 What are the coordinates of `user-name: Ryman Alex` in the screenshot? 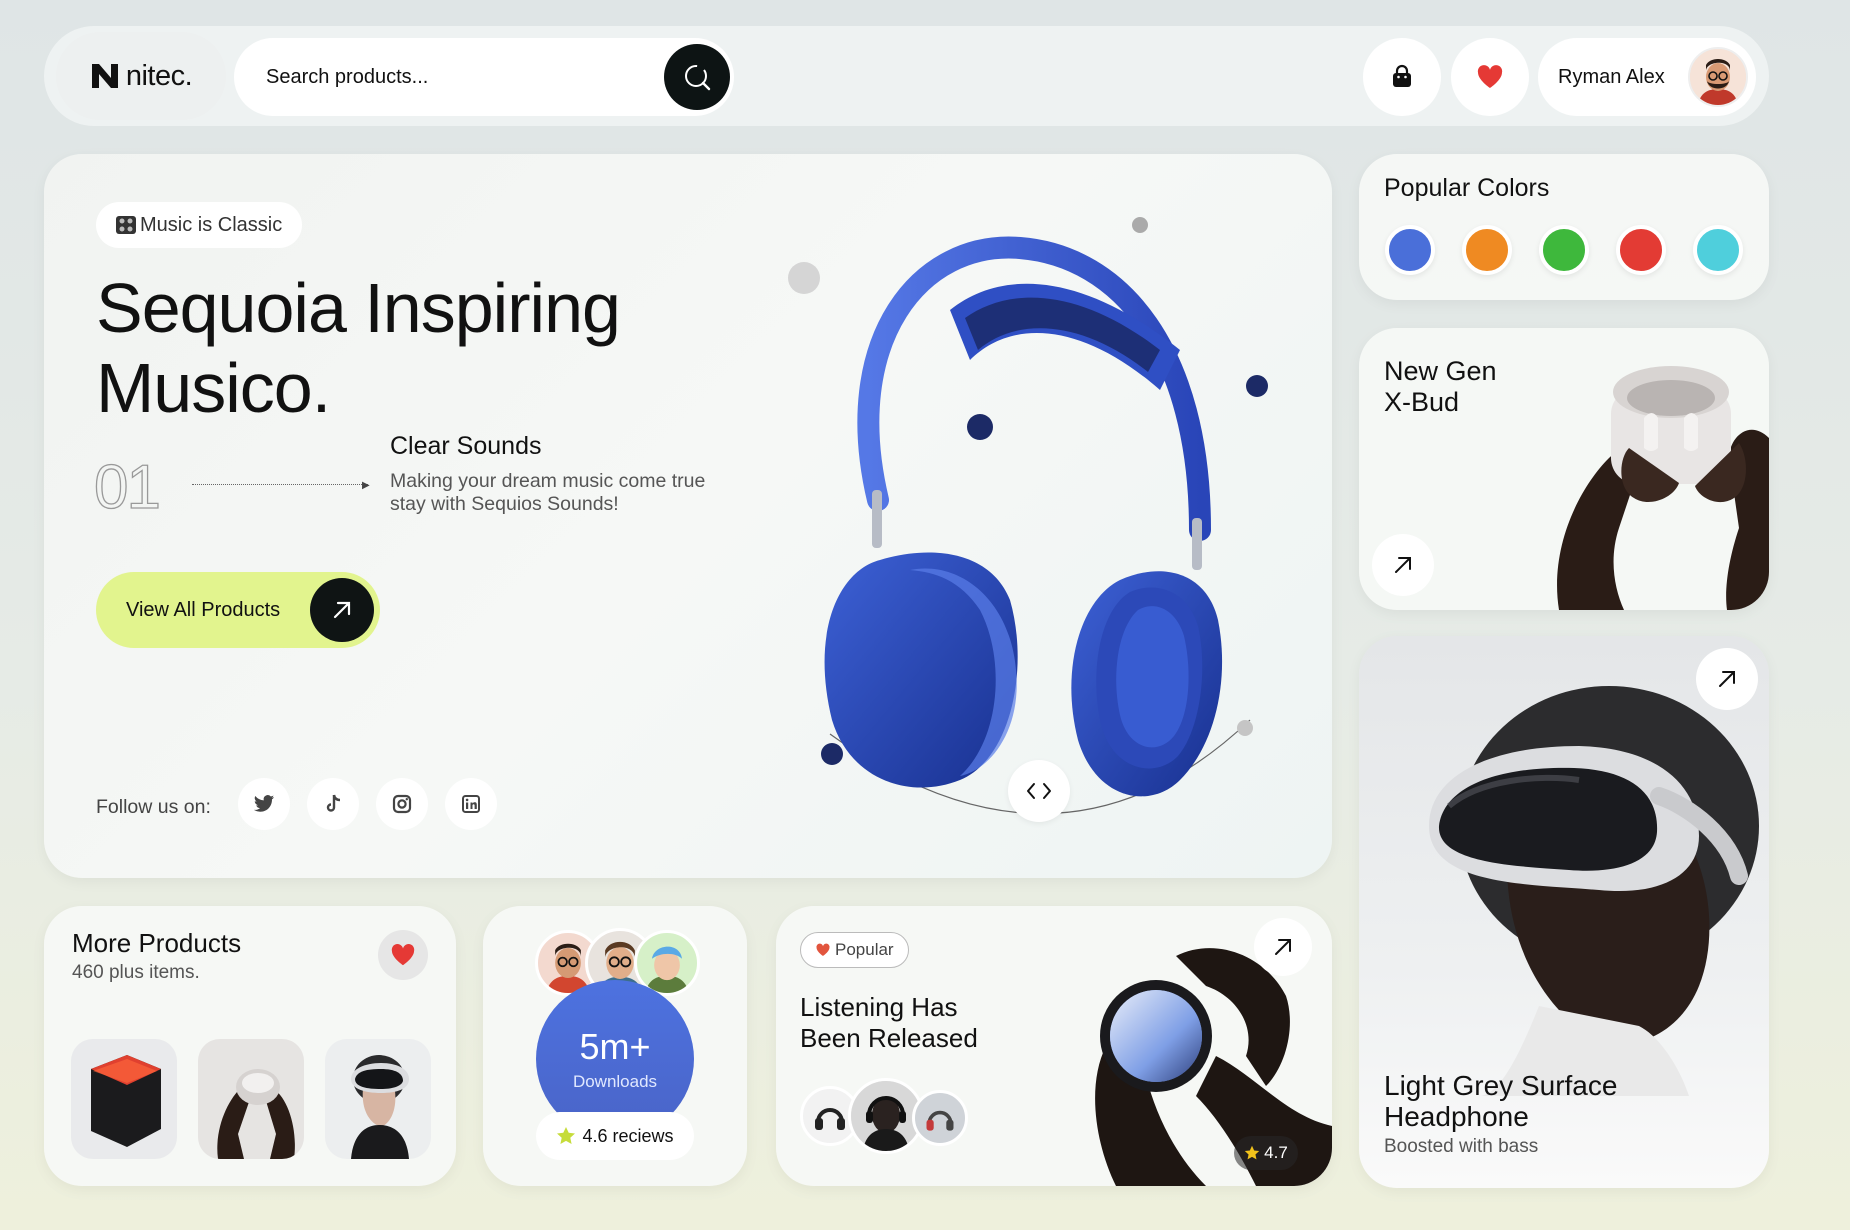 It's located at (1611, 76).